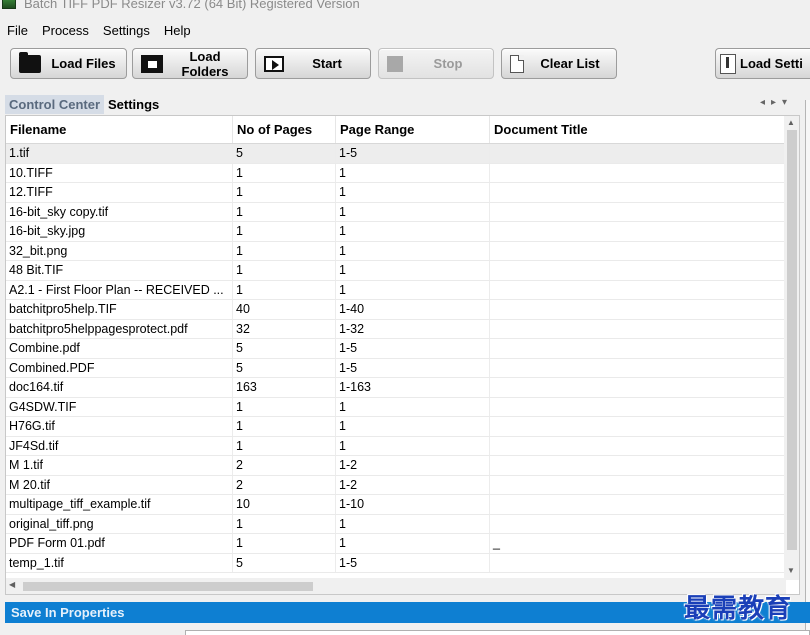 The image size is (810, 635). Describe the element at coordinates (396, 466) in the screenshot. I see `table-row: M 1.tif 2 1-2` at that location.